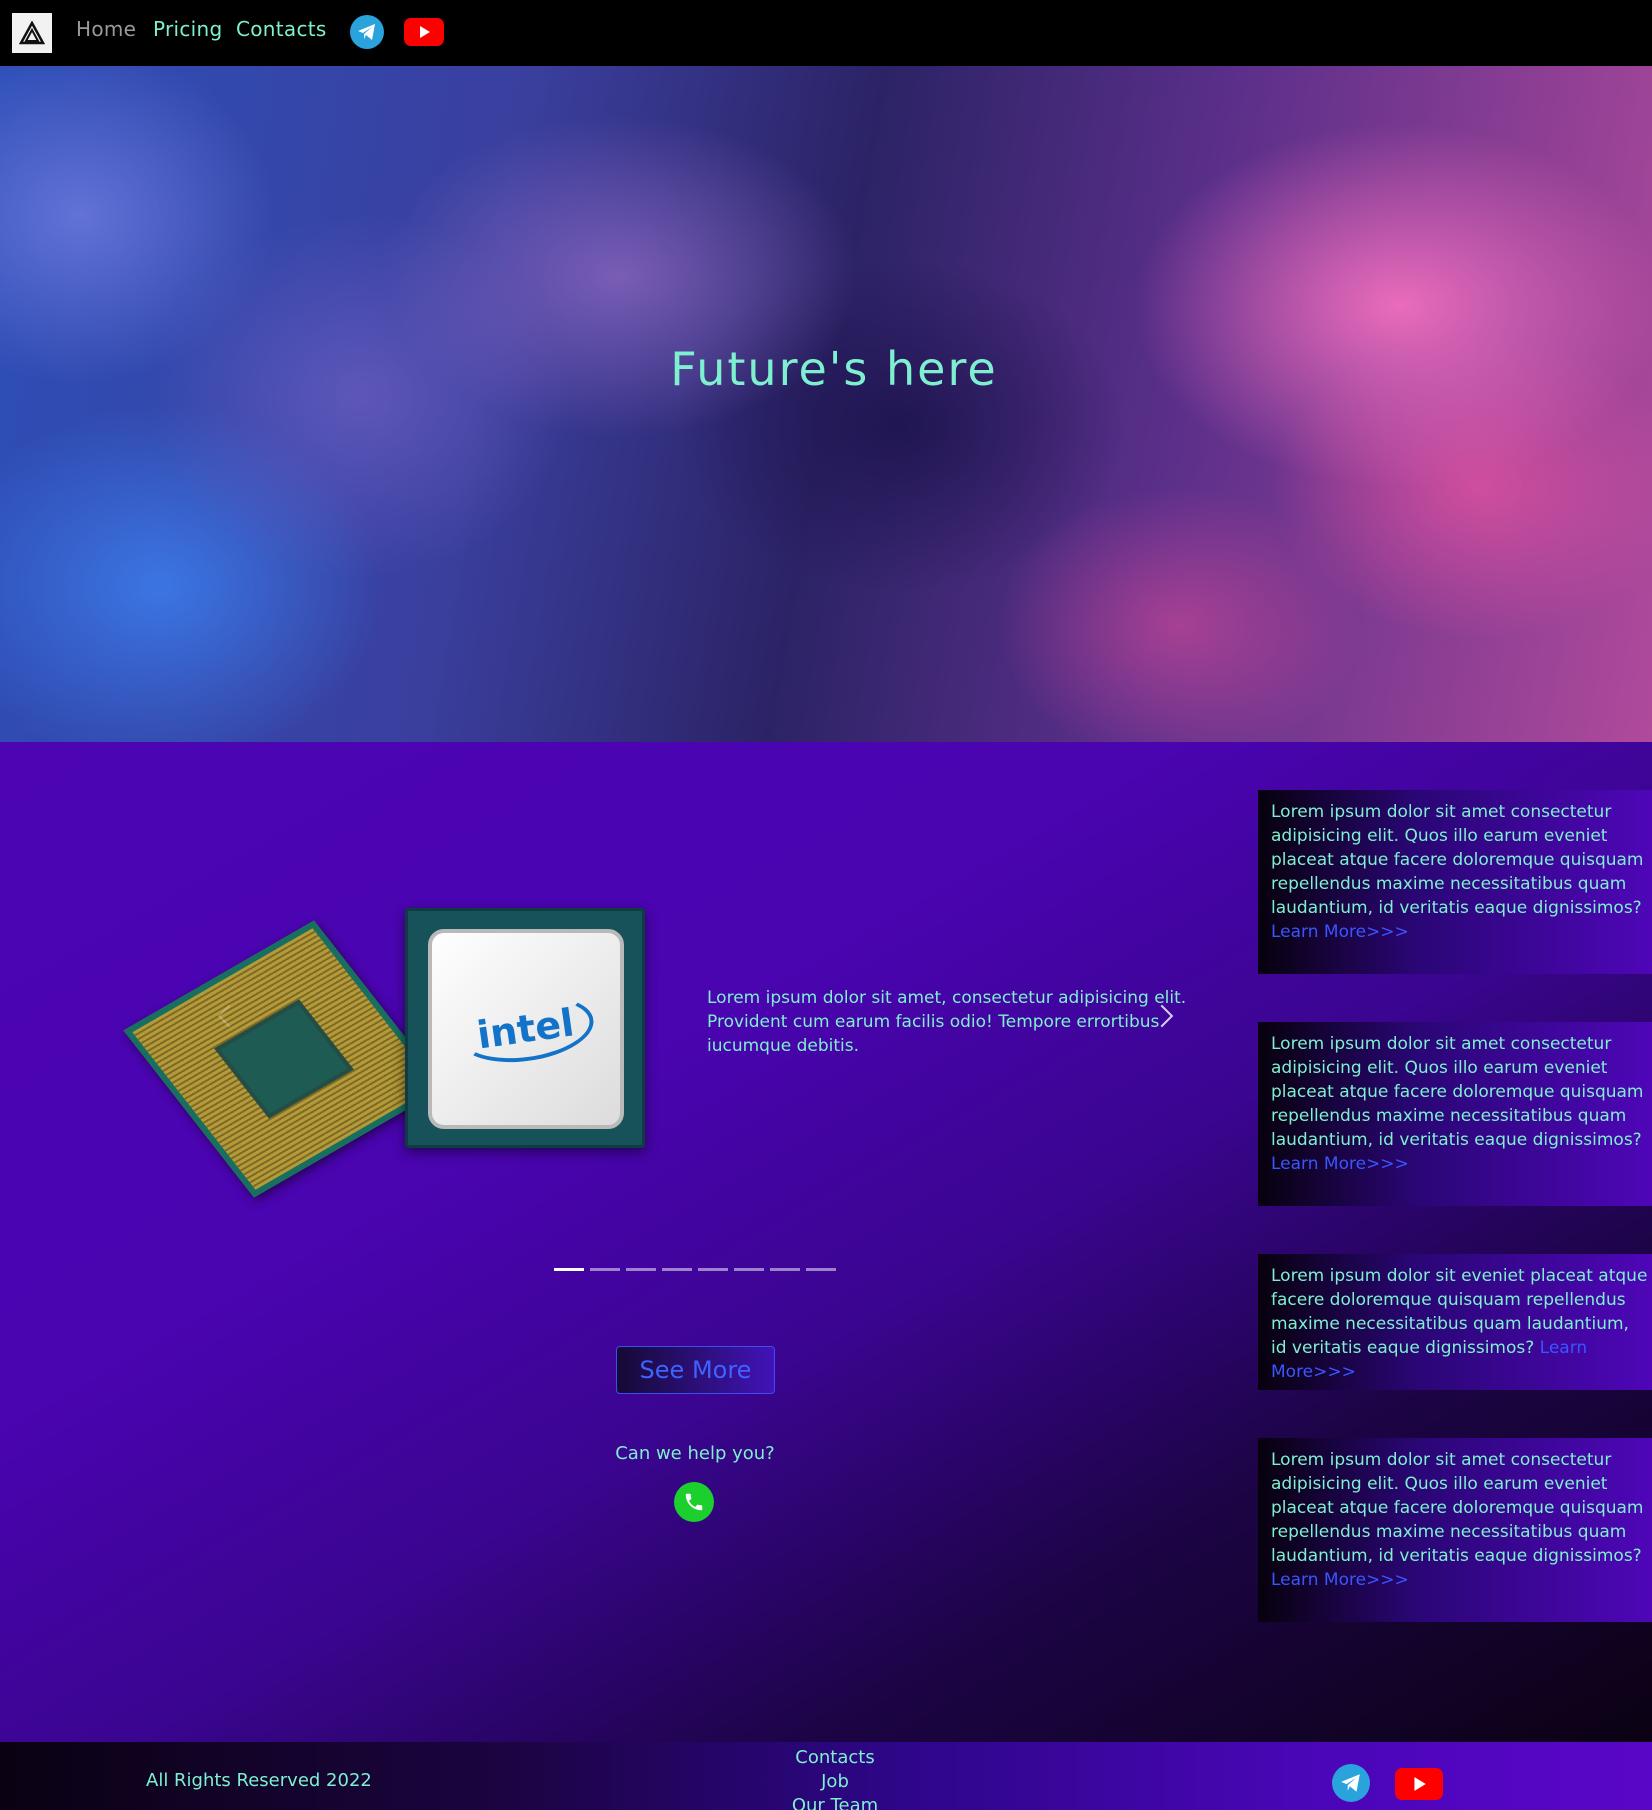 The image size is (1652, 1810). I want to click on nav-pricing-link: Pricing, so click(188, 29).